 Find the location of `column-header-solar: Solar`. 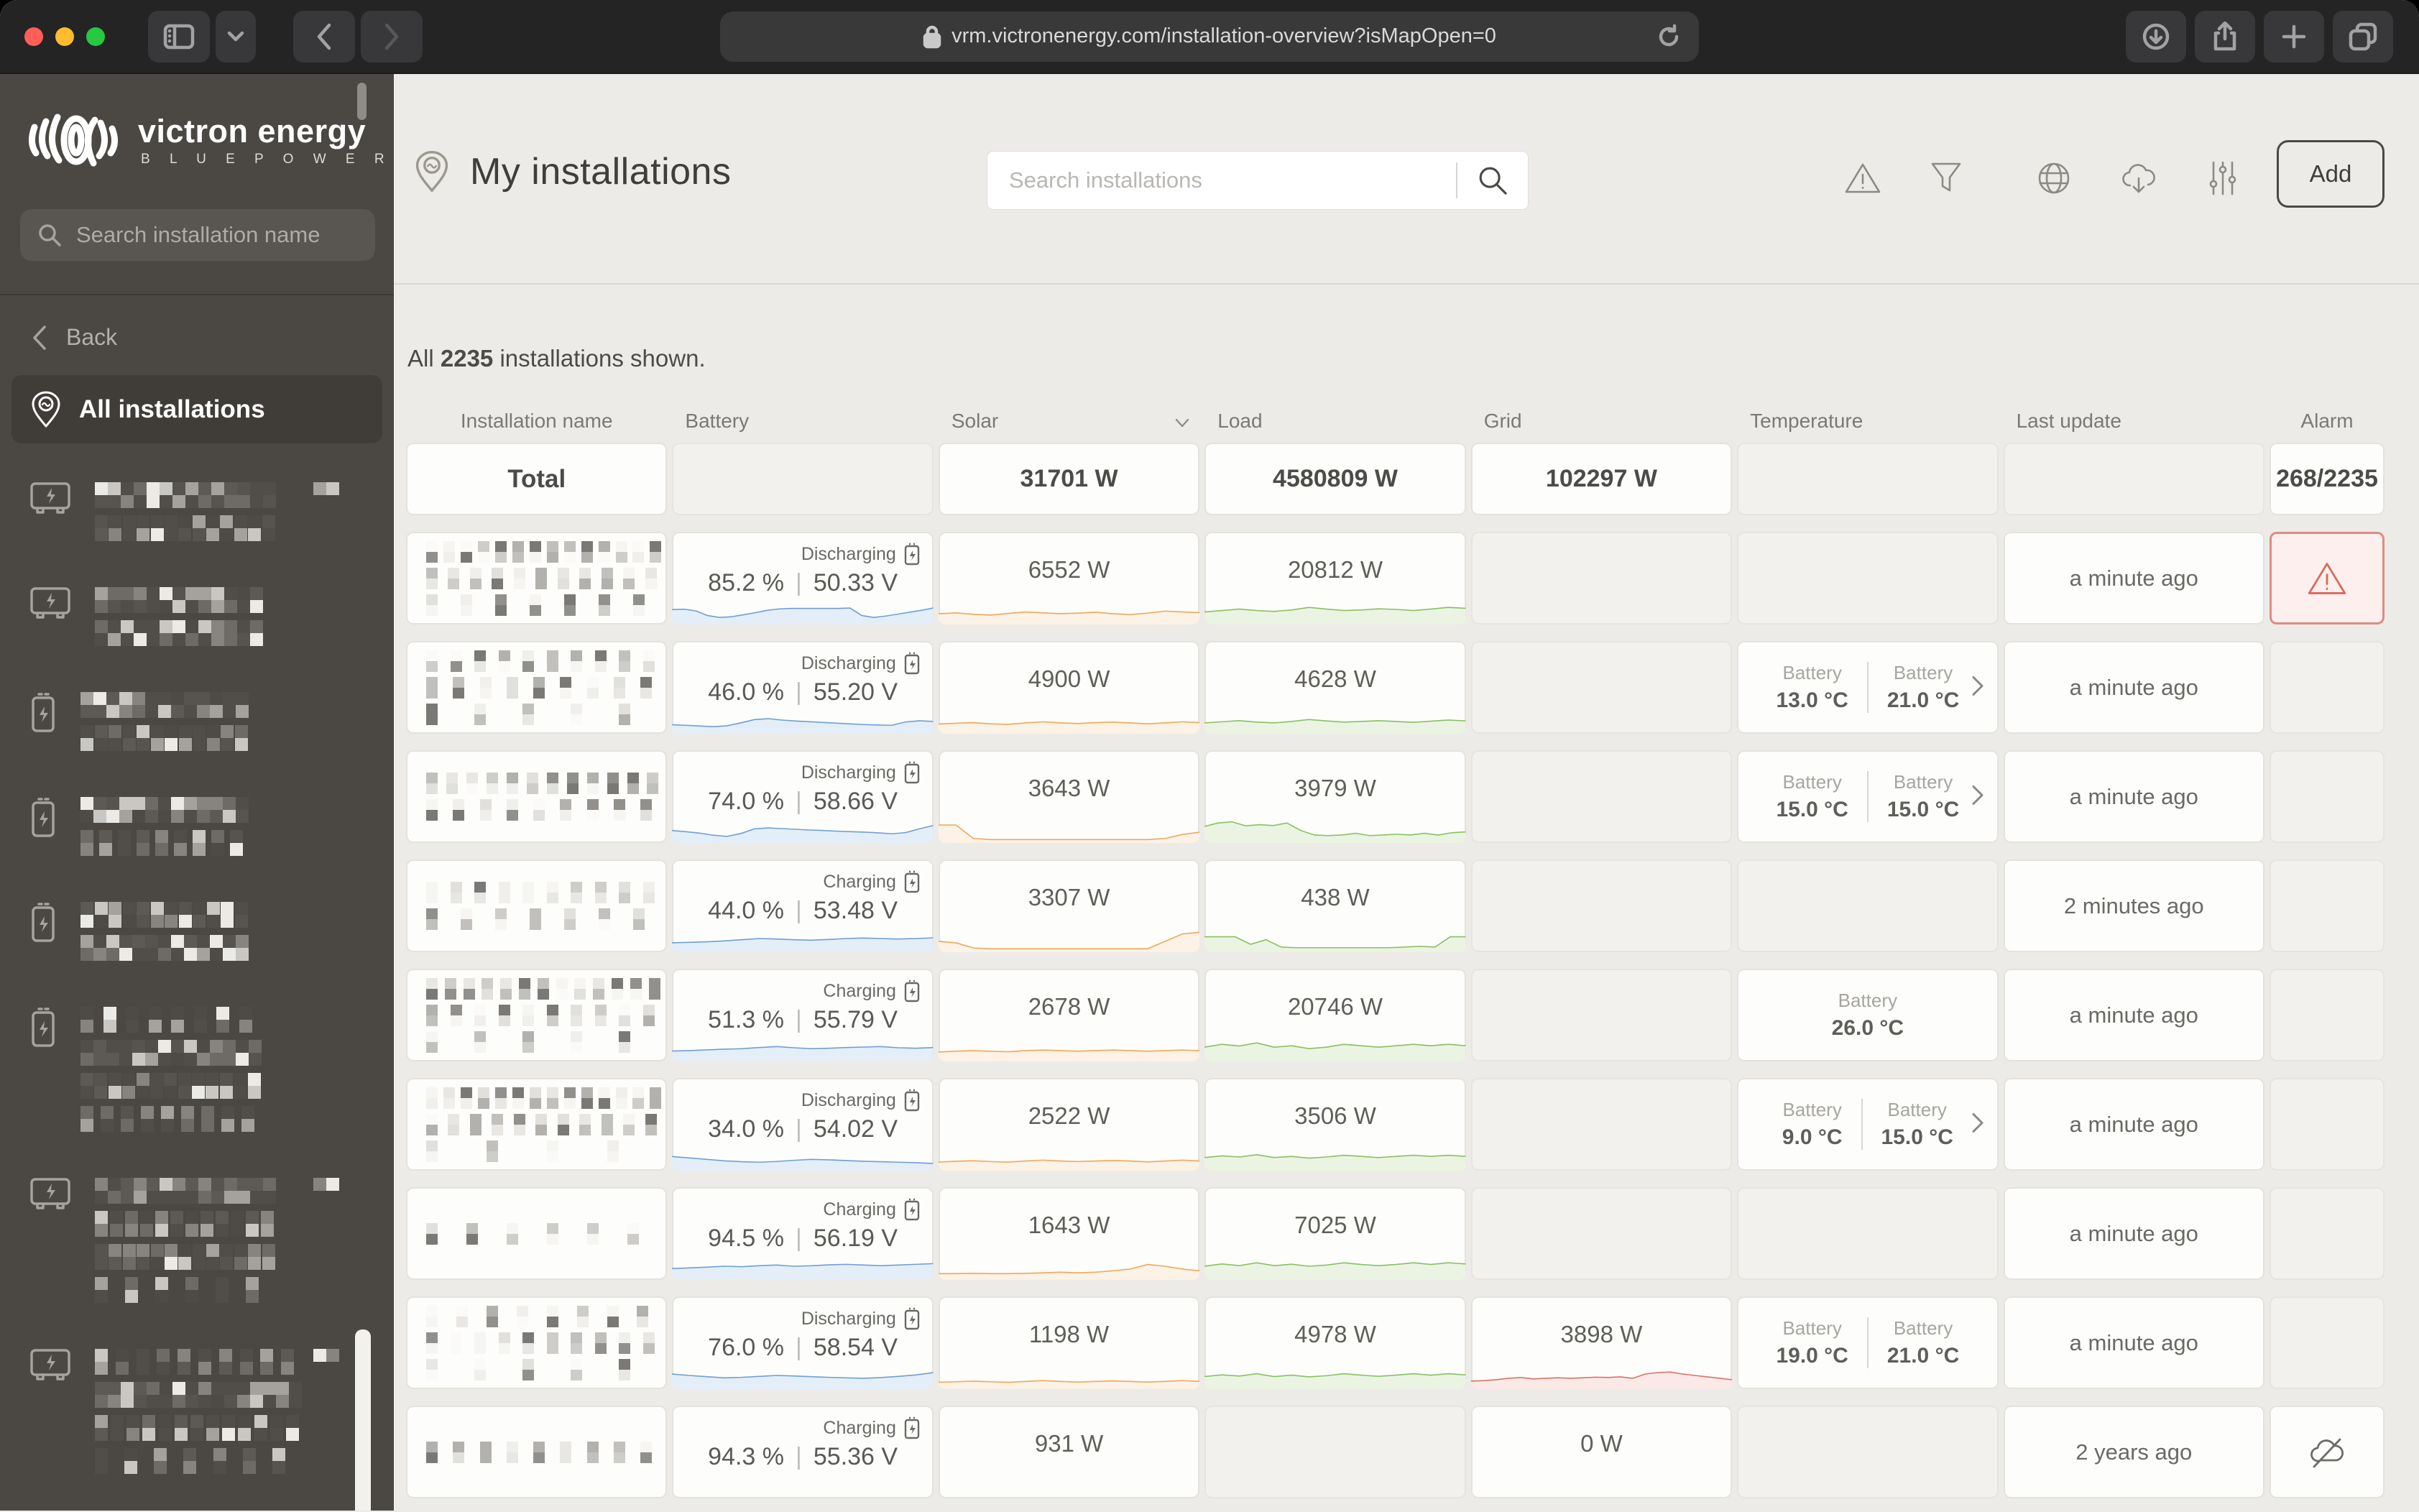

column-header-solar: Solar is located at coordinates (1069, 421).